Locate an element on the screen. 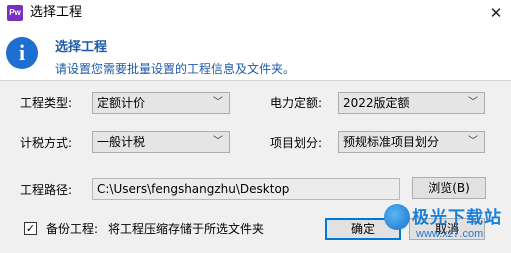 This screenshot has width=511, height=253. watermark-url: www.xz7.com is located at coordinates (450, 234).